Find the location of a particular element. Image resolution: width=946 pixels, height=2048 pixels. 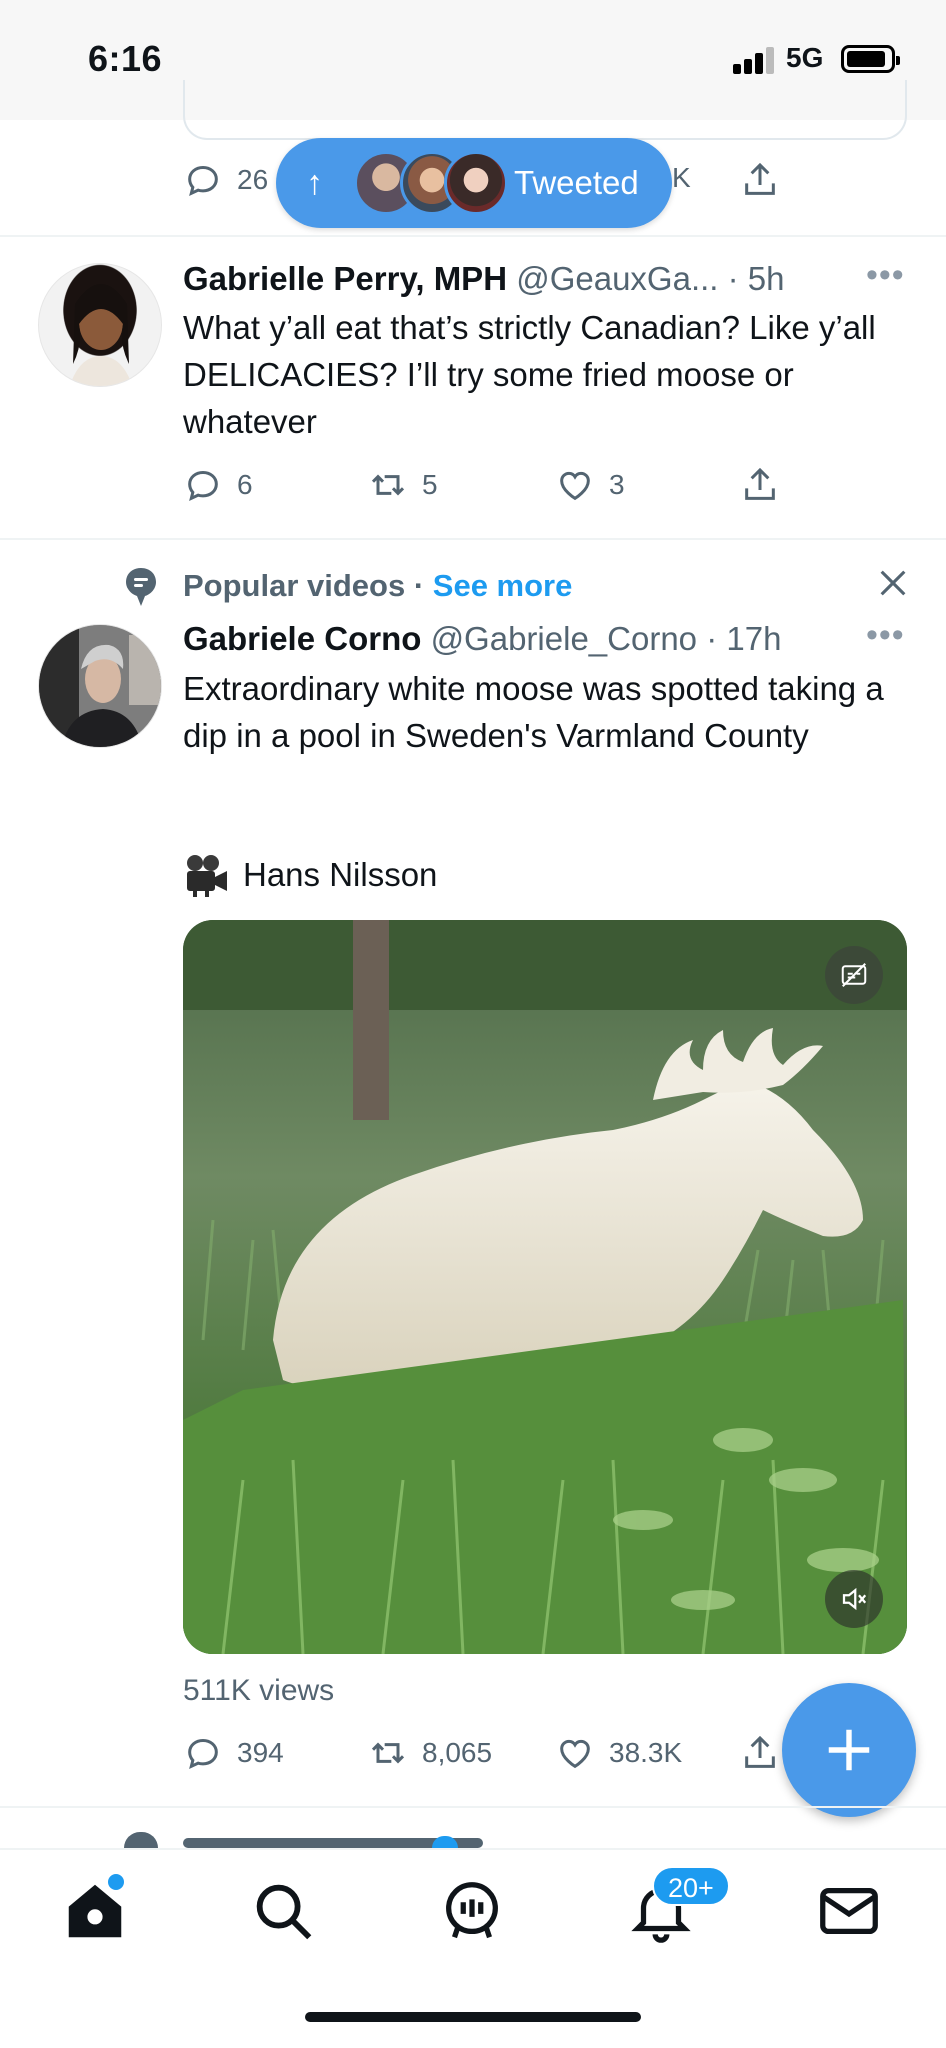

home-unread-dot is located at coordinates (116, 1882).